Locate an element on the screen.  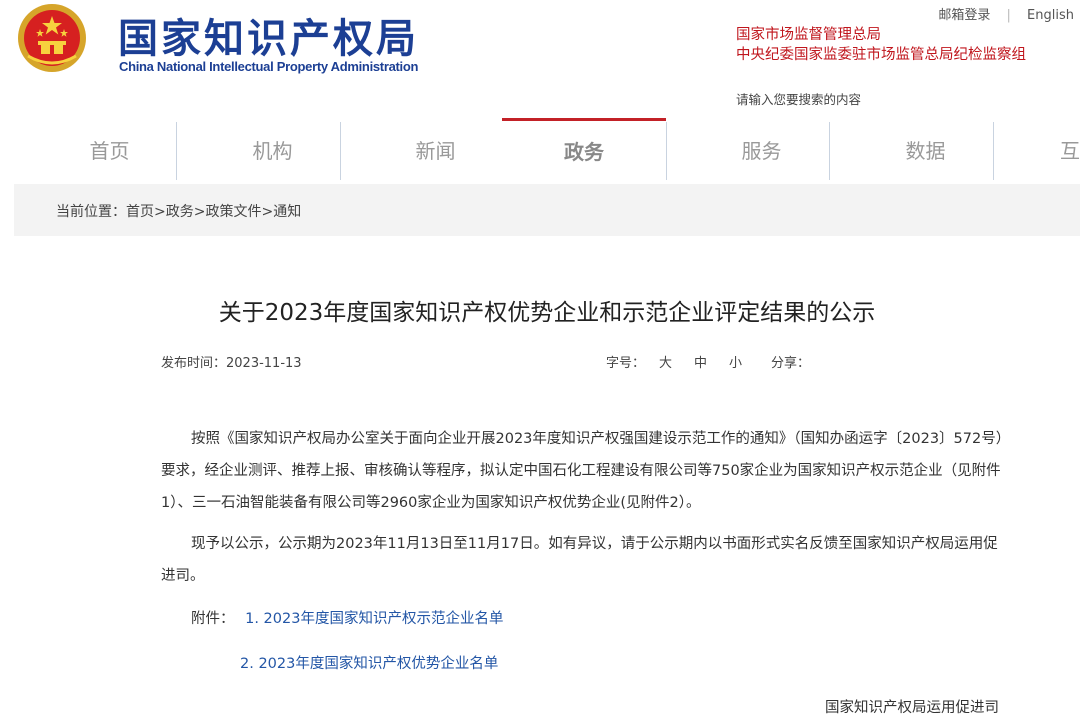
breadcrumb-item-affairs: 政务 is located at coordinates (180, 212).